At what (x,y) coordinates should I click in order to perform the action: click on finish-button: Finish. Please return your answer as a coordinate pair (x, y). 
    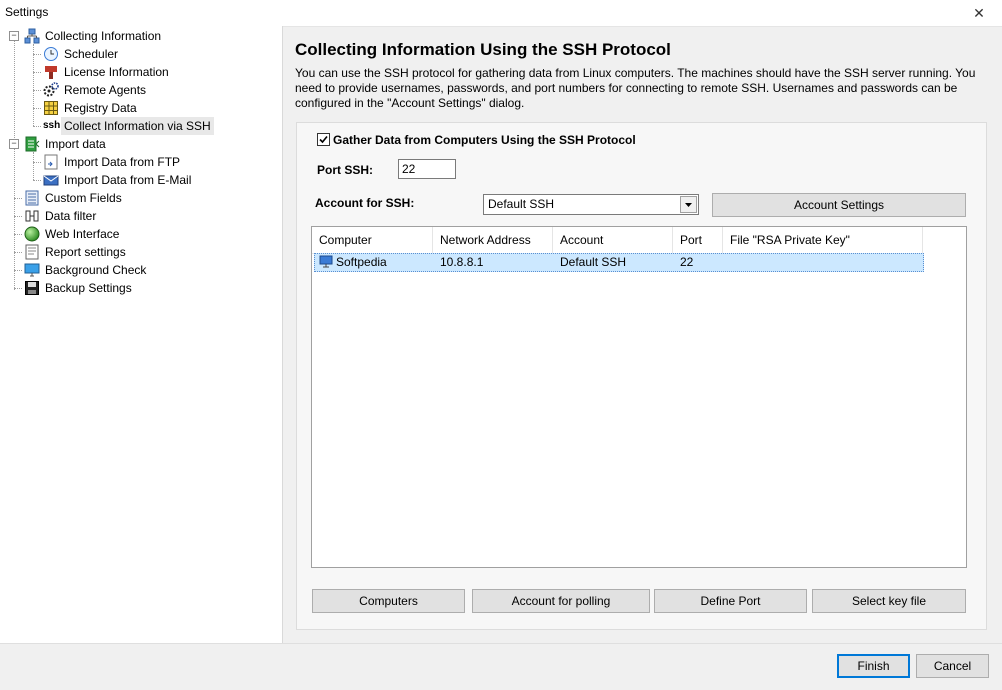
    Looking at the image, I should click on (873, 666).